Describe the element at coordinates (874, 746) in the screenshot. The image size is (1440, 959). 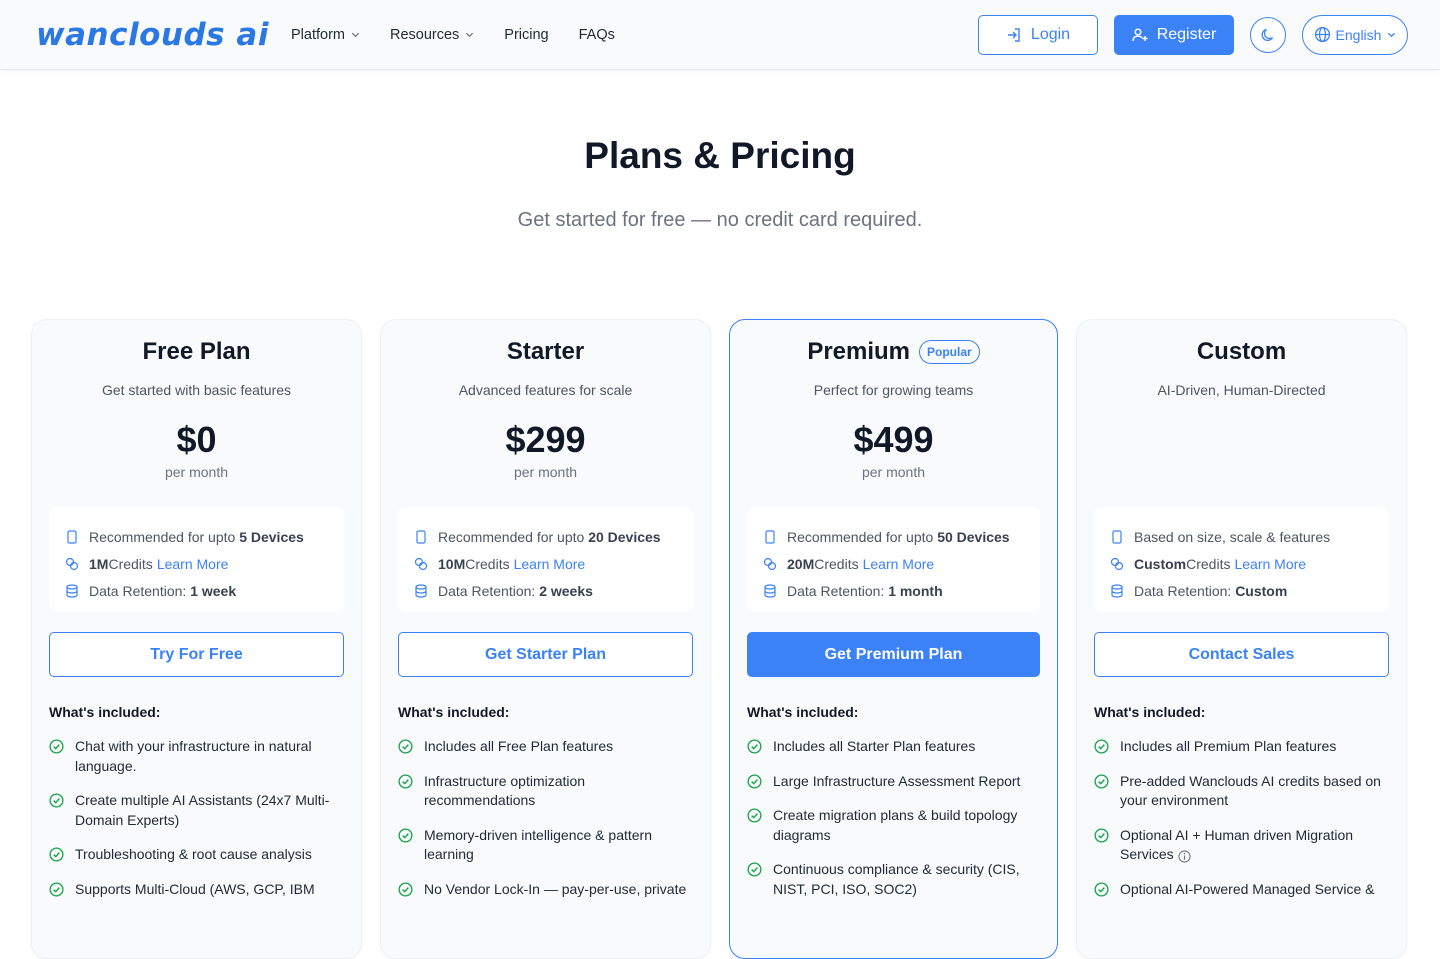
I see `feature-text: Includes all Starter Plan features` at that location.